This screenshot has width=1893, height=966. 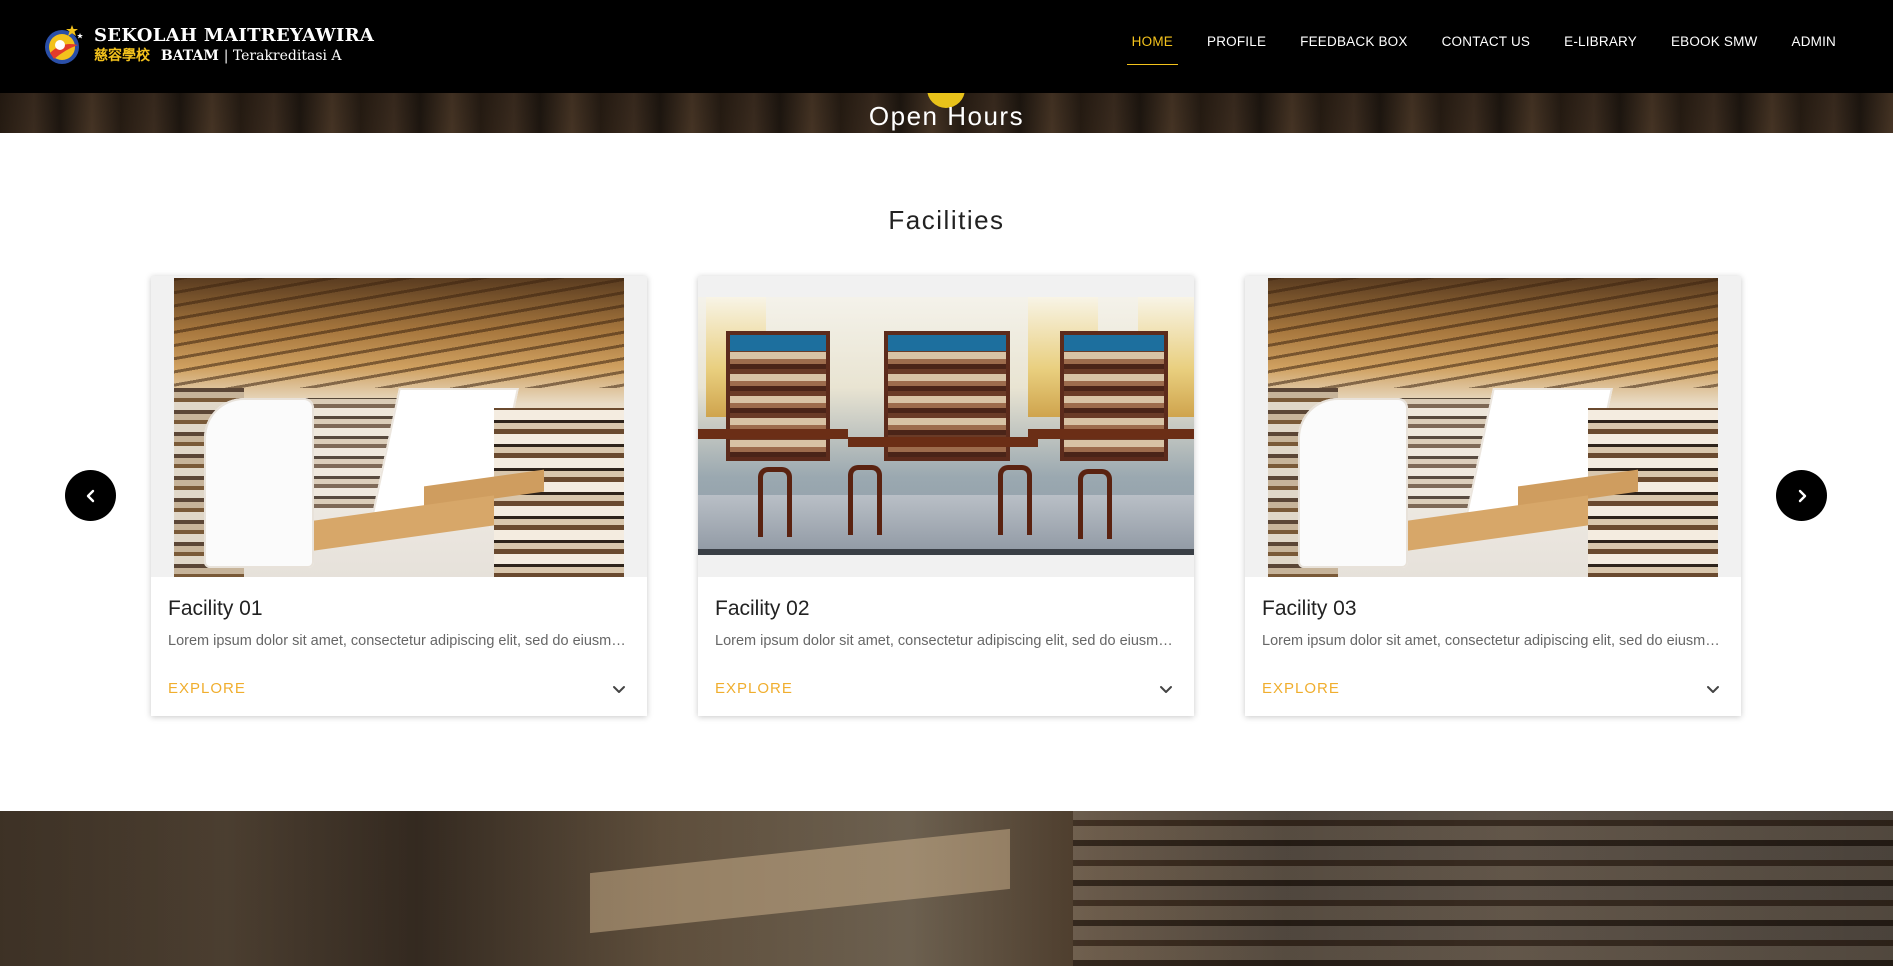 What do you see at coordinates (282, 55) in the screenshot?
I see `brand-accreditation: | Terakreditasi A` at bounding box center [282, 55].